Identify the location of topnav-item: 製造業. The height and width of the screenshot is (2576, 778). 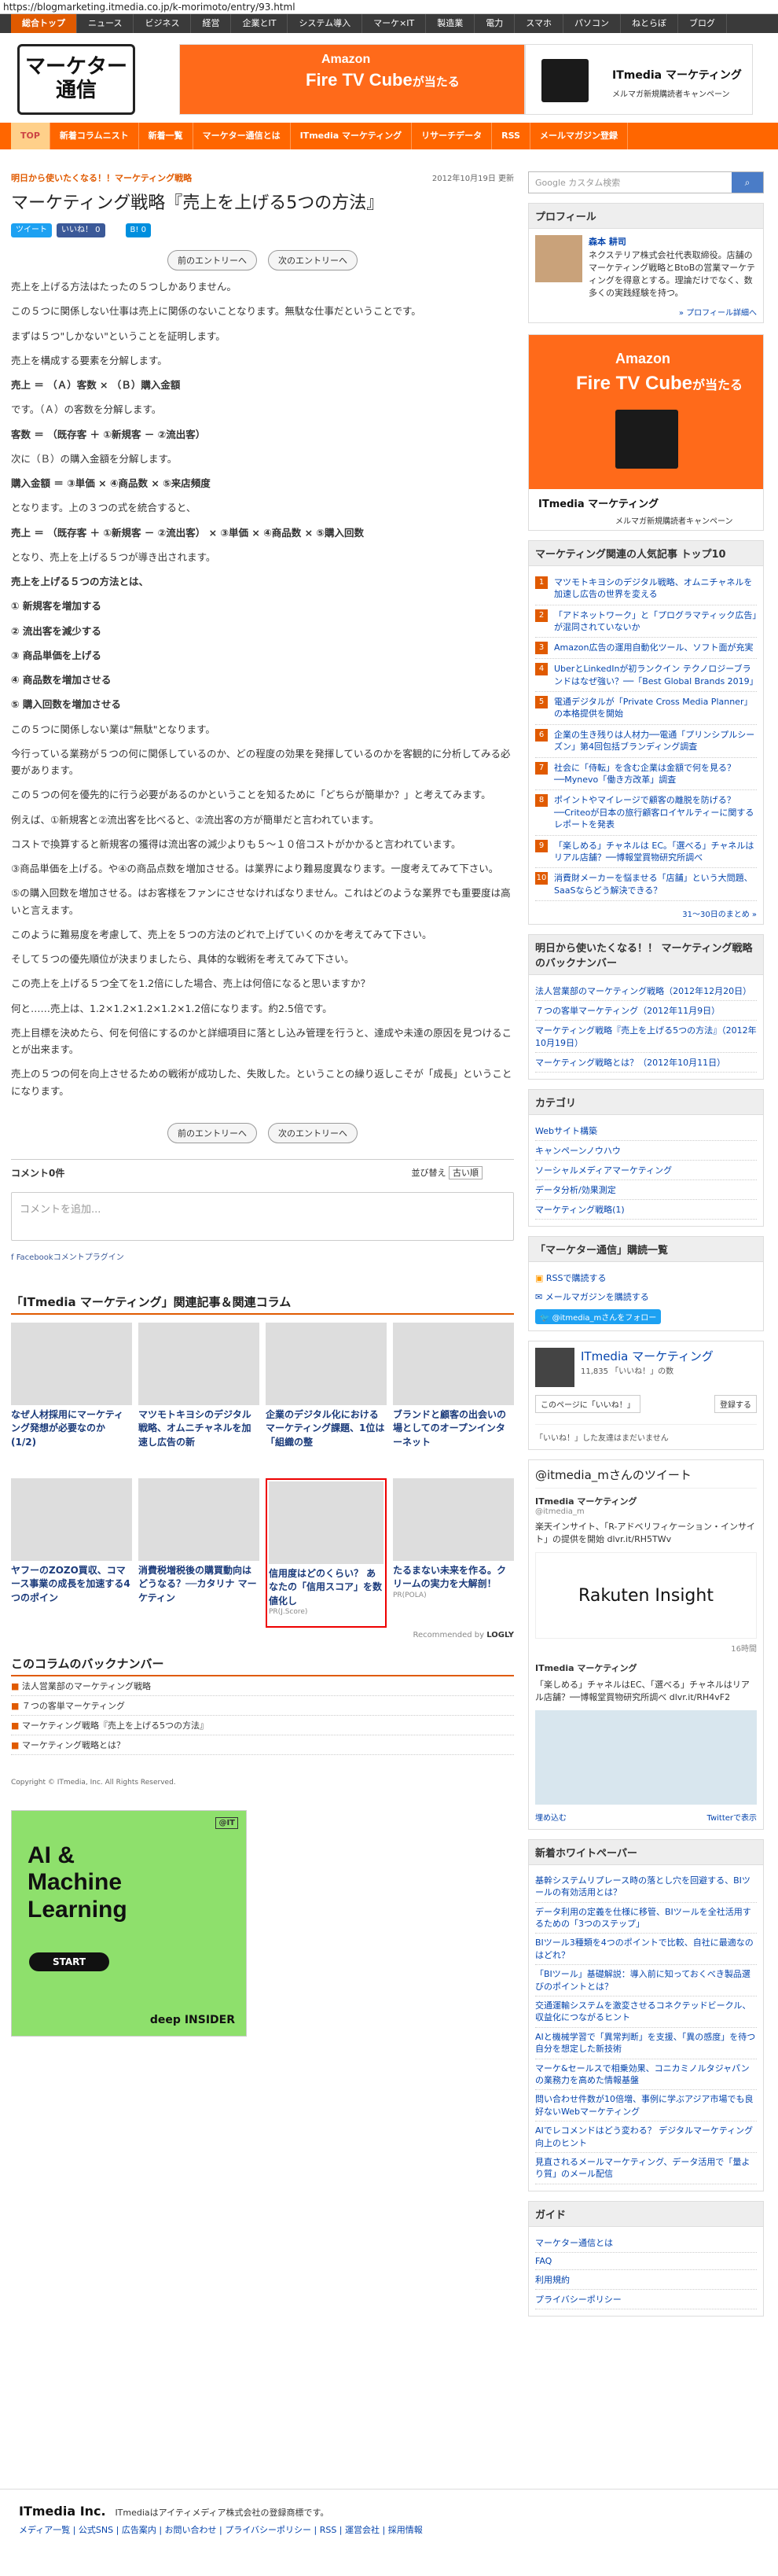
(450, 23).